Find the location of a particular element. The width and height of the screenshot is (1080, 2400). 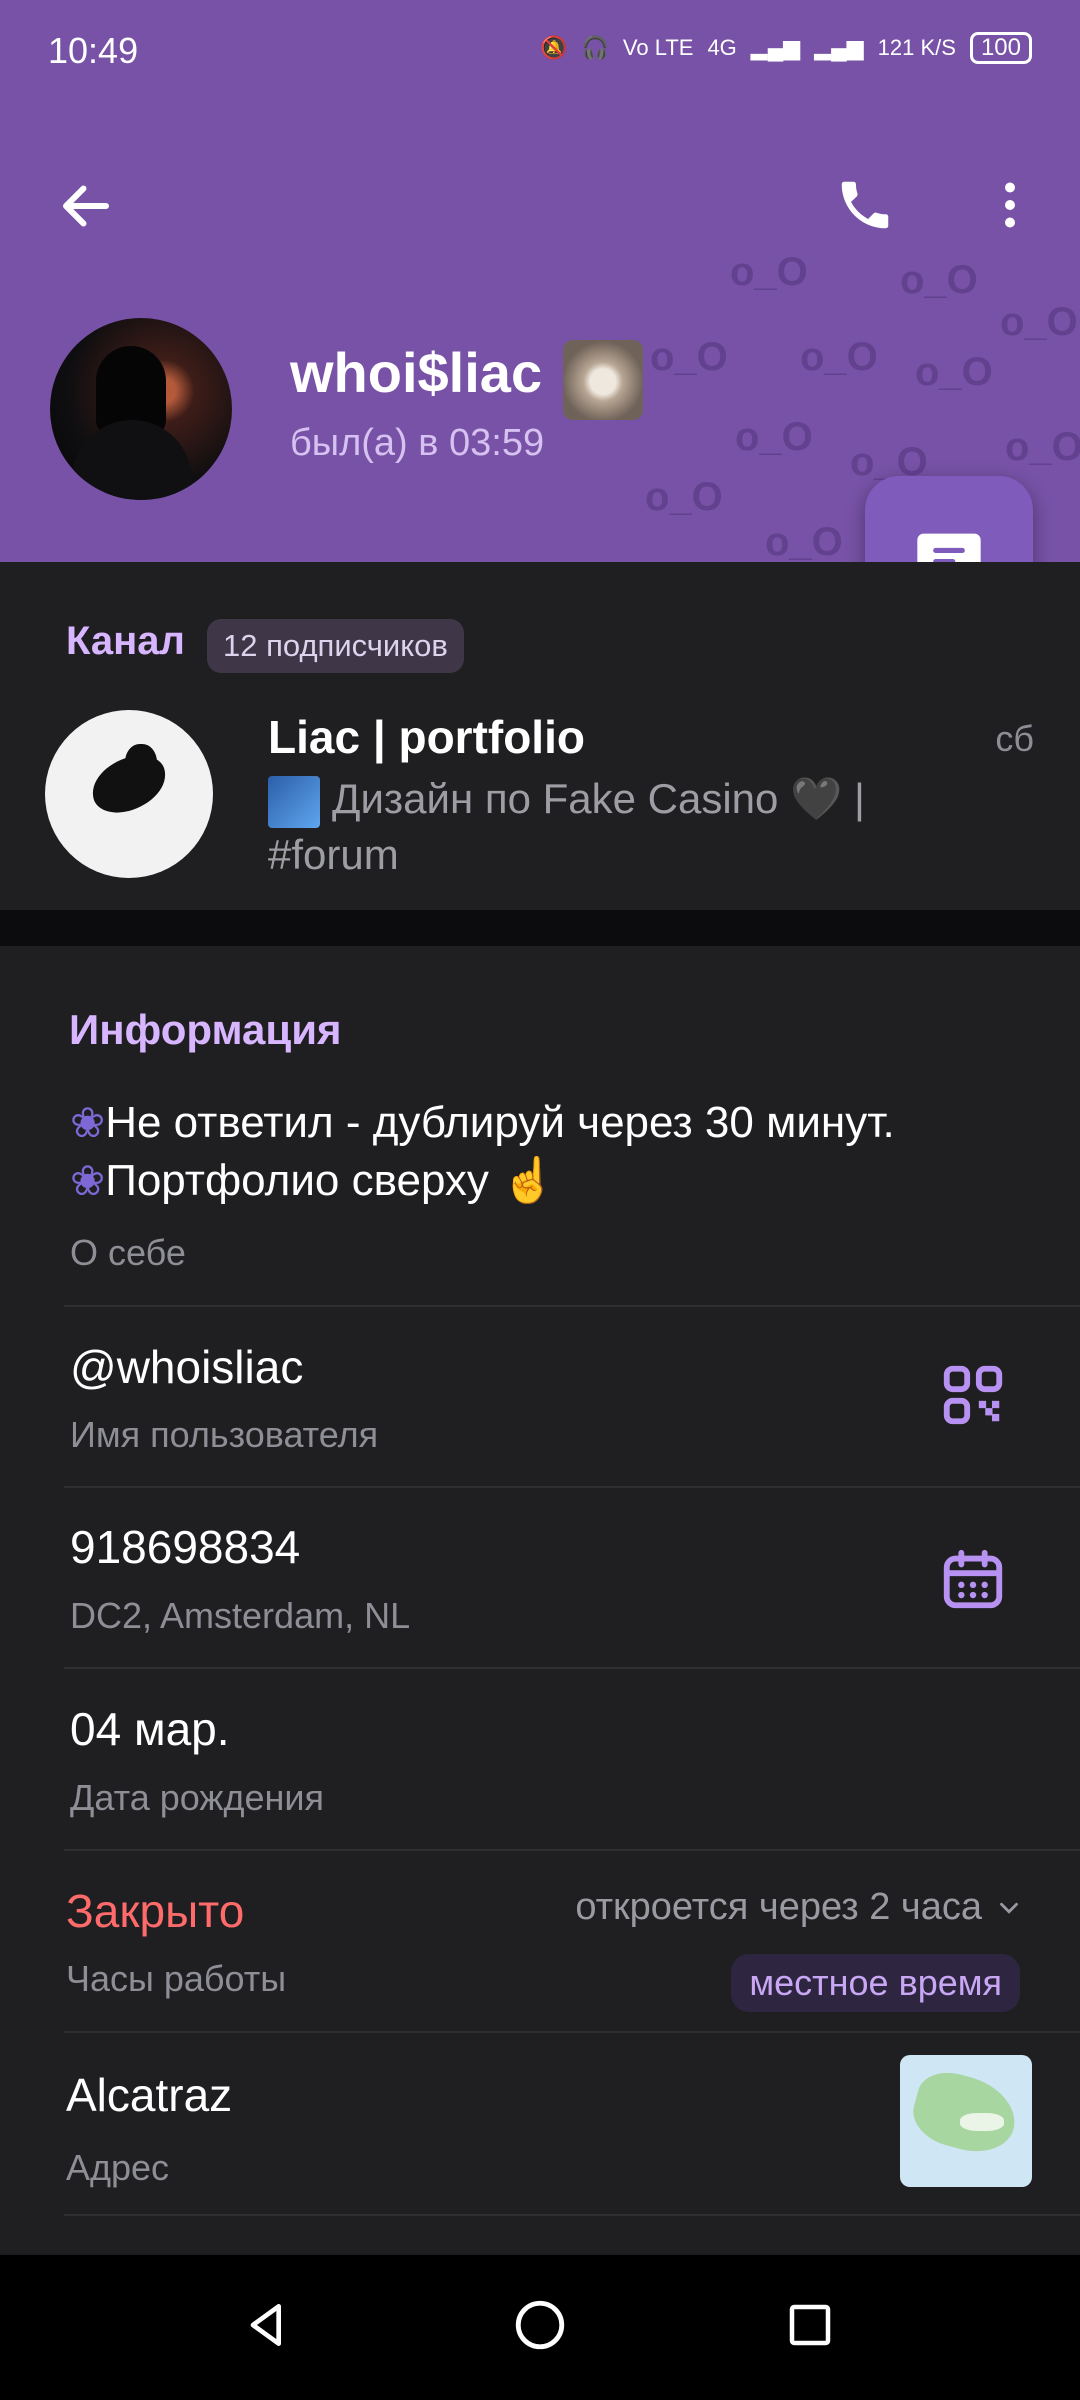

birthday-label: Дата рождения is located at coordinates (197, 1797).